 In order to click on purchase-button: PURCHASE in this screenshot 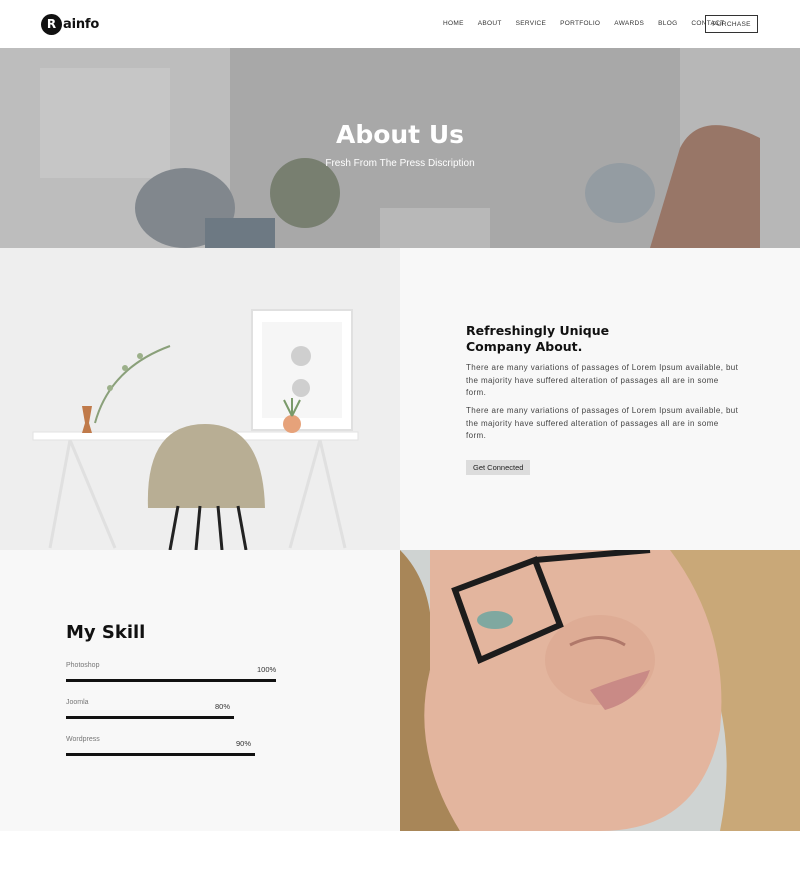, I will do `click(731, 24)`.